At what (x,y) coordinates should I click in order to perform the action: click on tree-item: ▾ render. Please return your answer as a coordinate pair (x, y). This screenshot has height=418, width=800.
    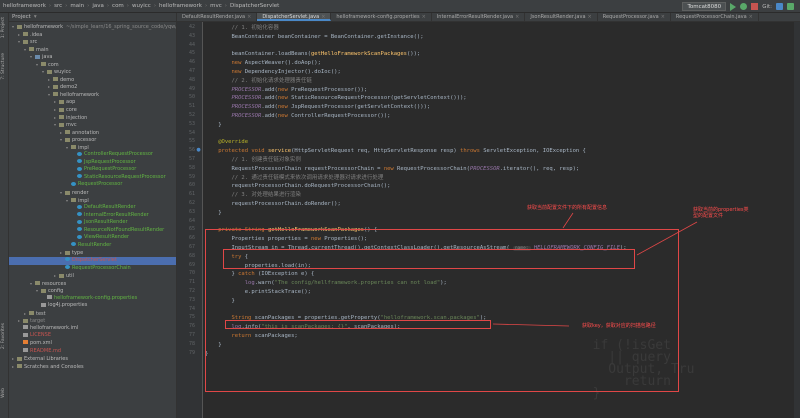
    Looking at the image, I should click on (92, 193).